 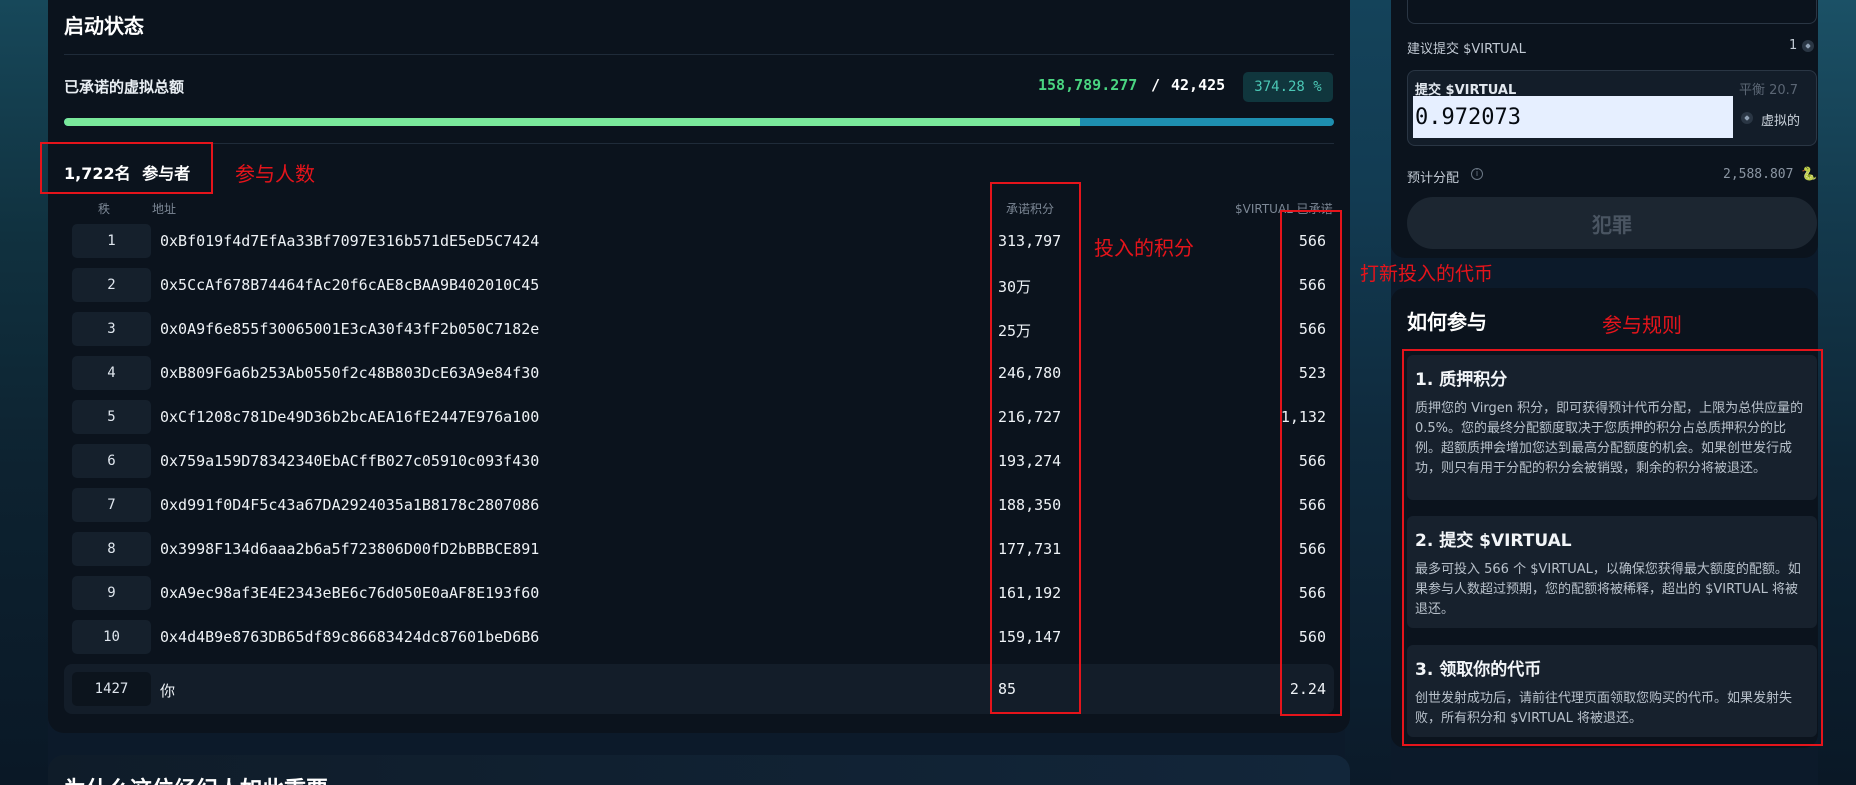 I want to click on commit-button: 犯罪, so click(x=1612, y=223).